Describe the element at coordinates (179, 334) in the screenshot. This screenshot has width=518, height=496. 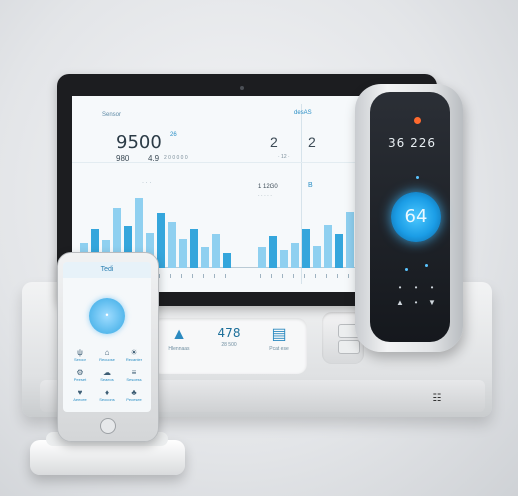
I see `shield-icon: ▲` at that location.